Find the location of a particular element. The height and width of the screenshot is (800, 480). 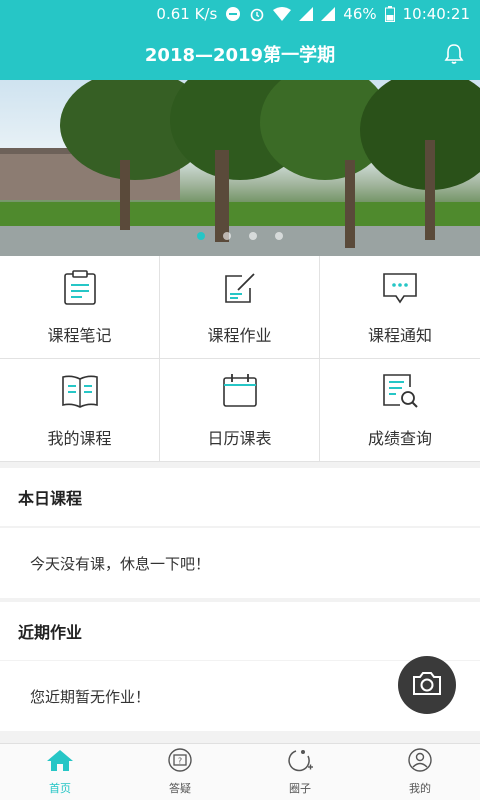

network-speed: 0.61 K/s is located at coordinates (187, 14).